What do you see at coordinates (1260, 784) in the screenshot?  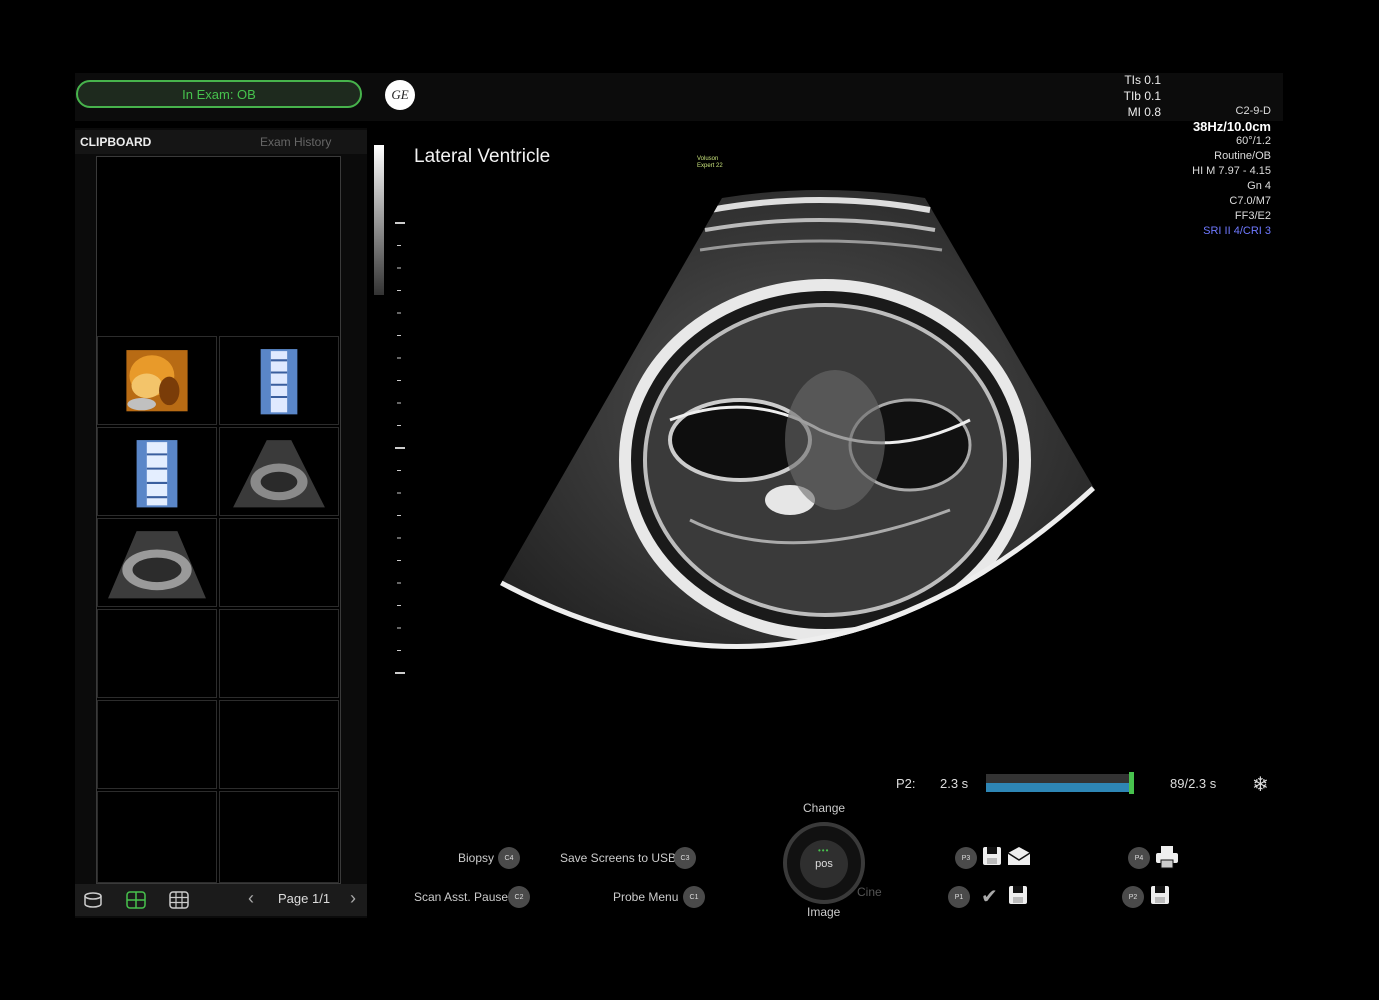 I see `freeze-snowflake-icon: ❄` at bounding box center [1260, 784].